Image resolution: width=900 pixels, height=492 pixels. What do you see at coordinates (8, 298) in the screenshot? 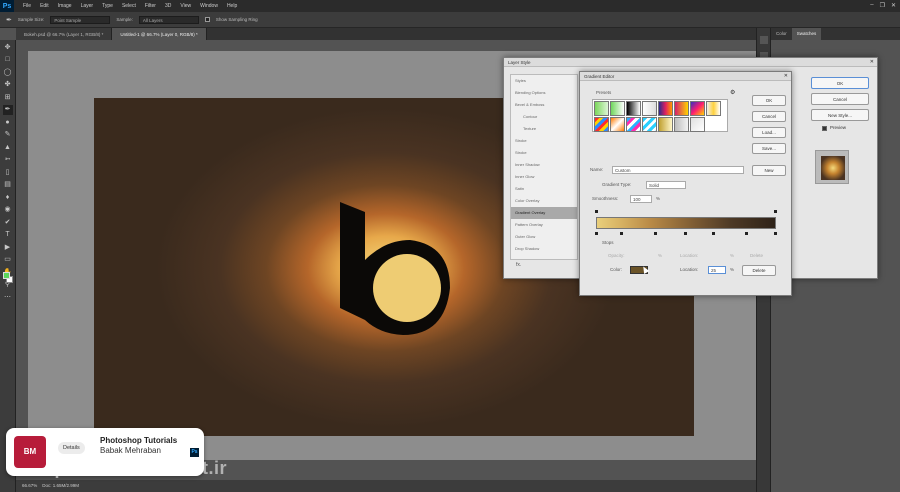
I see `more-tools-icon: ⋯` at bounding box center [8, 298].